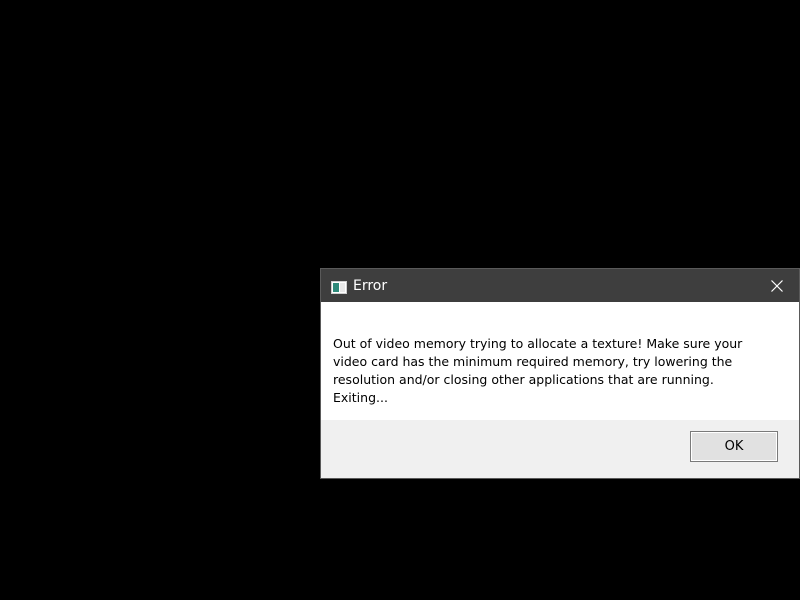  What do you see at coordinates (339, 286) in the screenshot?
I see `app-window-icon` at bounding box center [339, 286].